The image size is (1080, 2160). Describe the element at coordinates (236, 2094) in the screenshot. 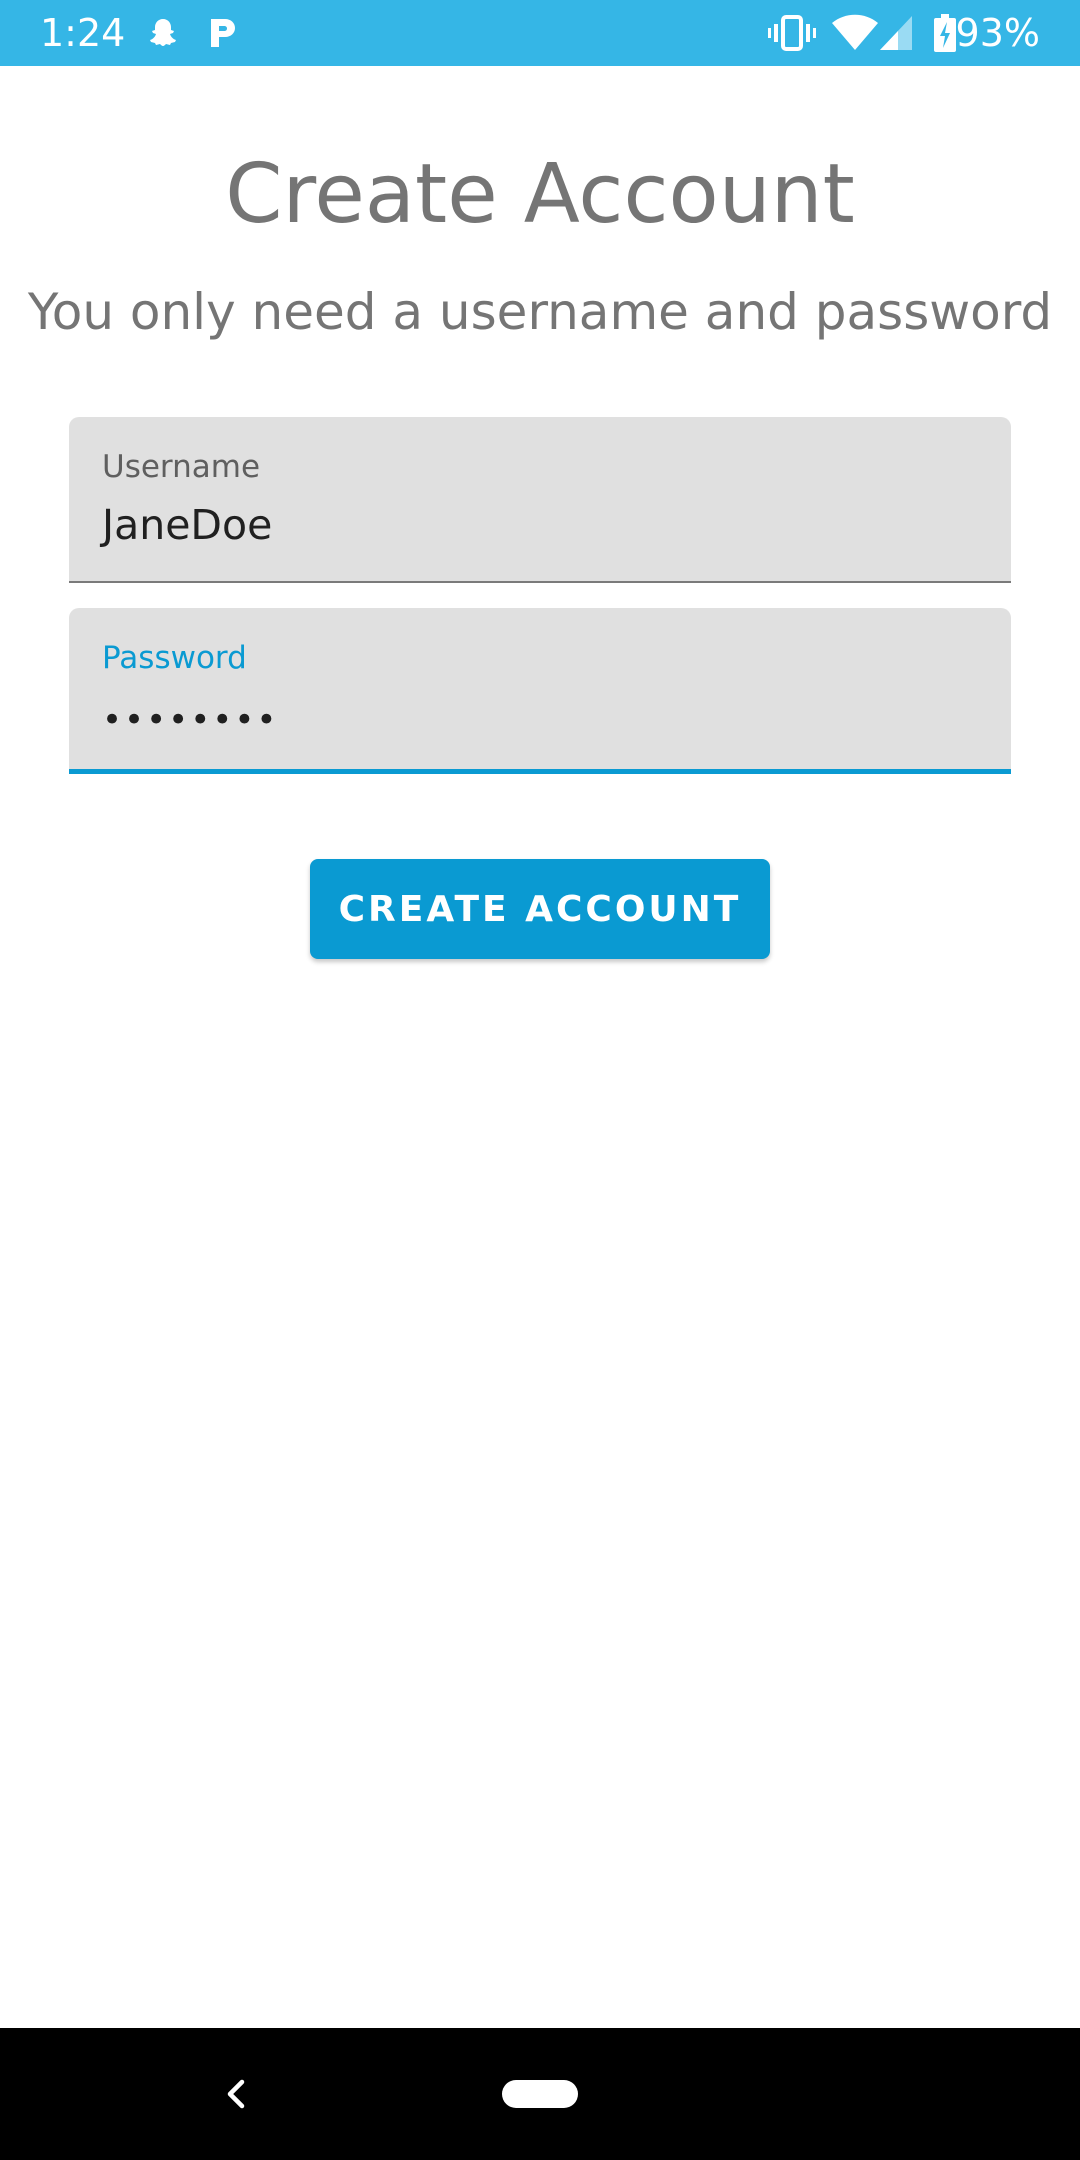

I see `back-icon` at that location.